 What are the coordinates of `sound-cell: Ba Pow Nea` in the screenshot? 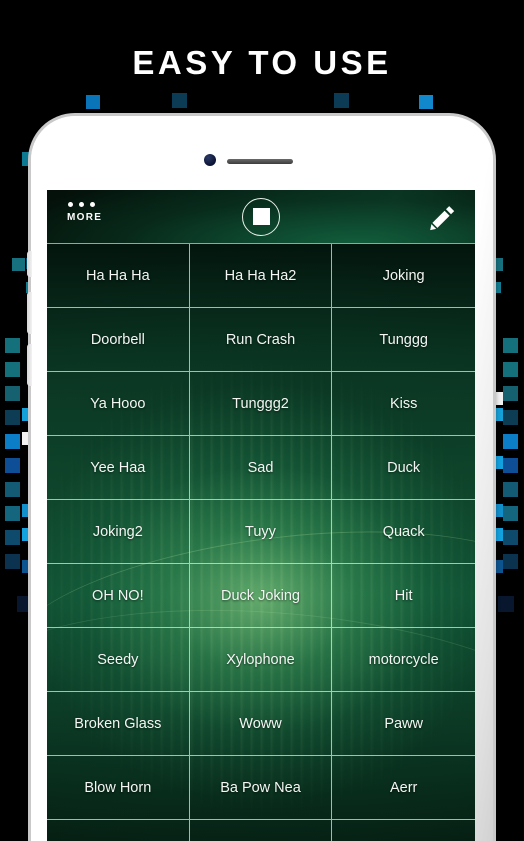 It's located at (261, 788).